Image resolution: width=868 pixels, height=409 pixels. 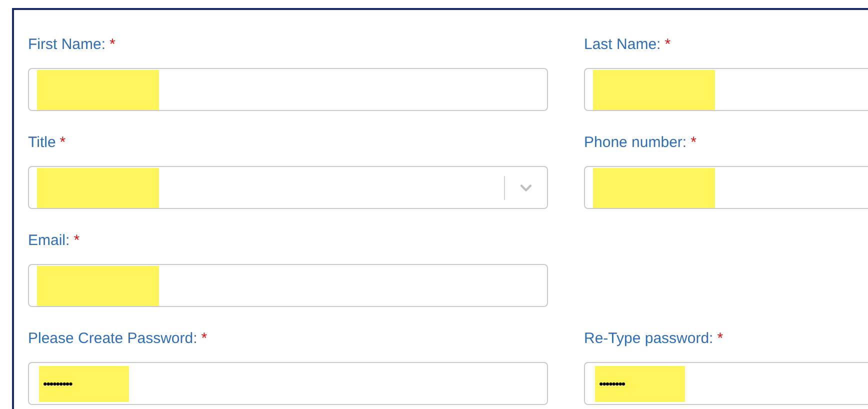 What do you see at coordinates (640, 384) in the screenshot?
I see `password-value: ••••••••` at bounding box center [640, 384].